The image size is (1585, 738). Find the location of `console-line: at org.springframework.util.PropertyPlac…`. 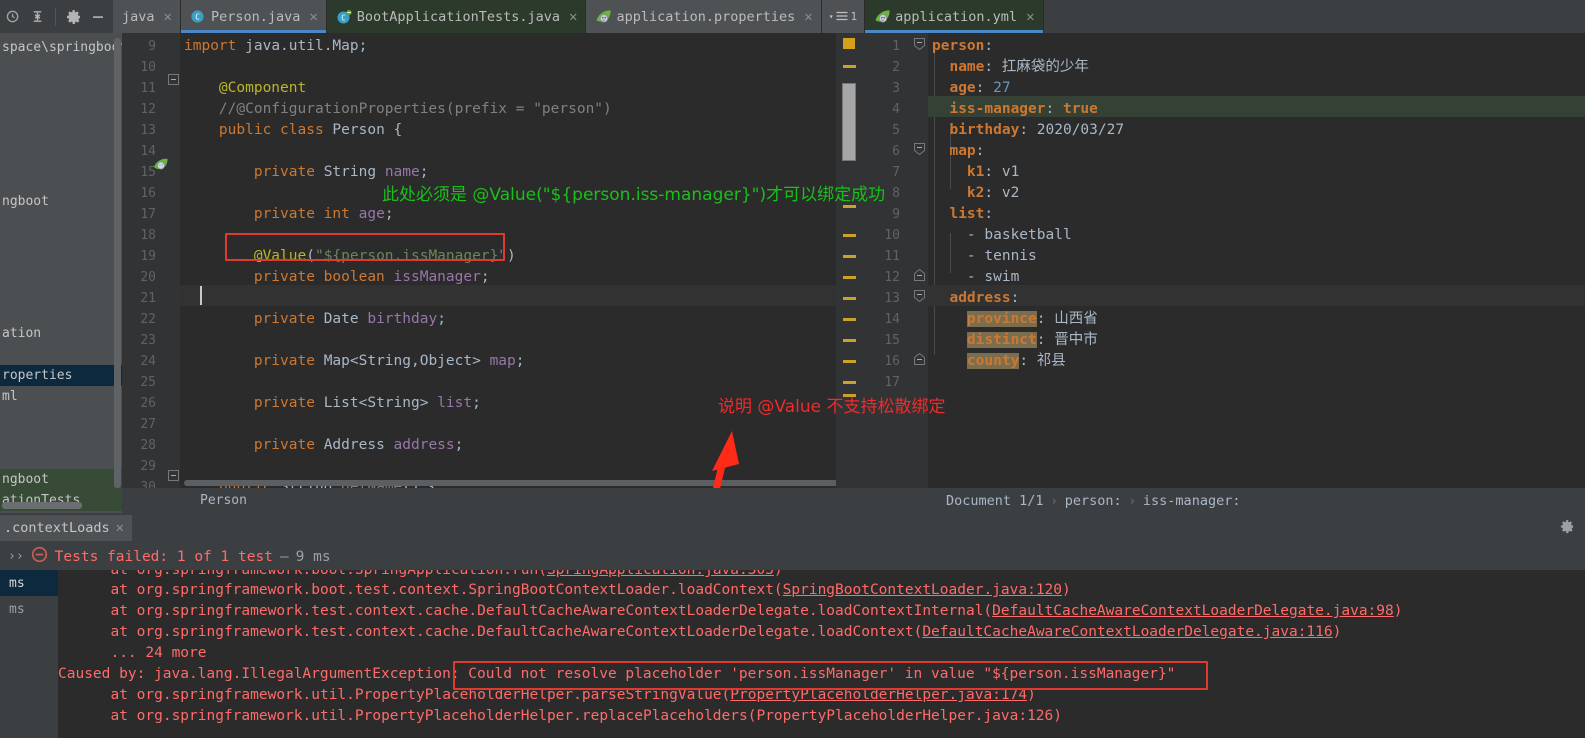

console-line: at org.springframework.util.PropertyPlac… is located at coordinates (577, 716).